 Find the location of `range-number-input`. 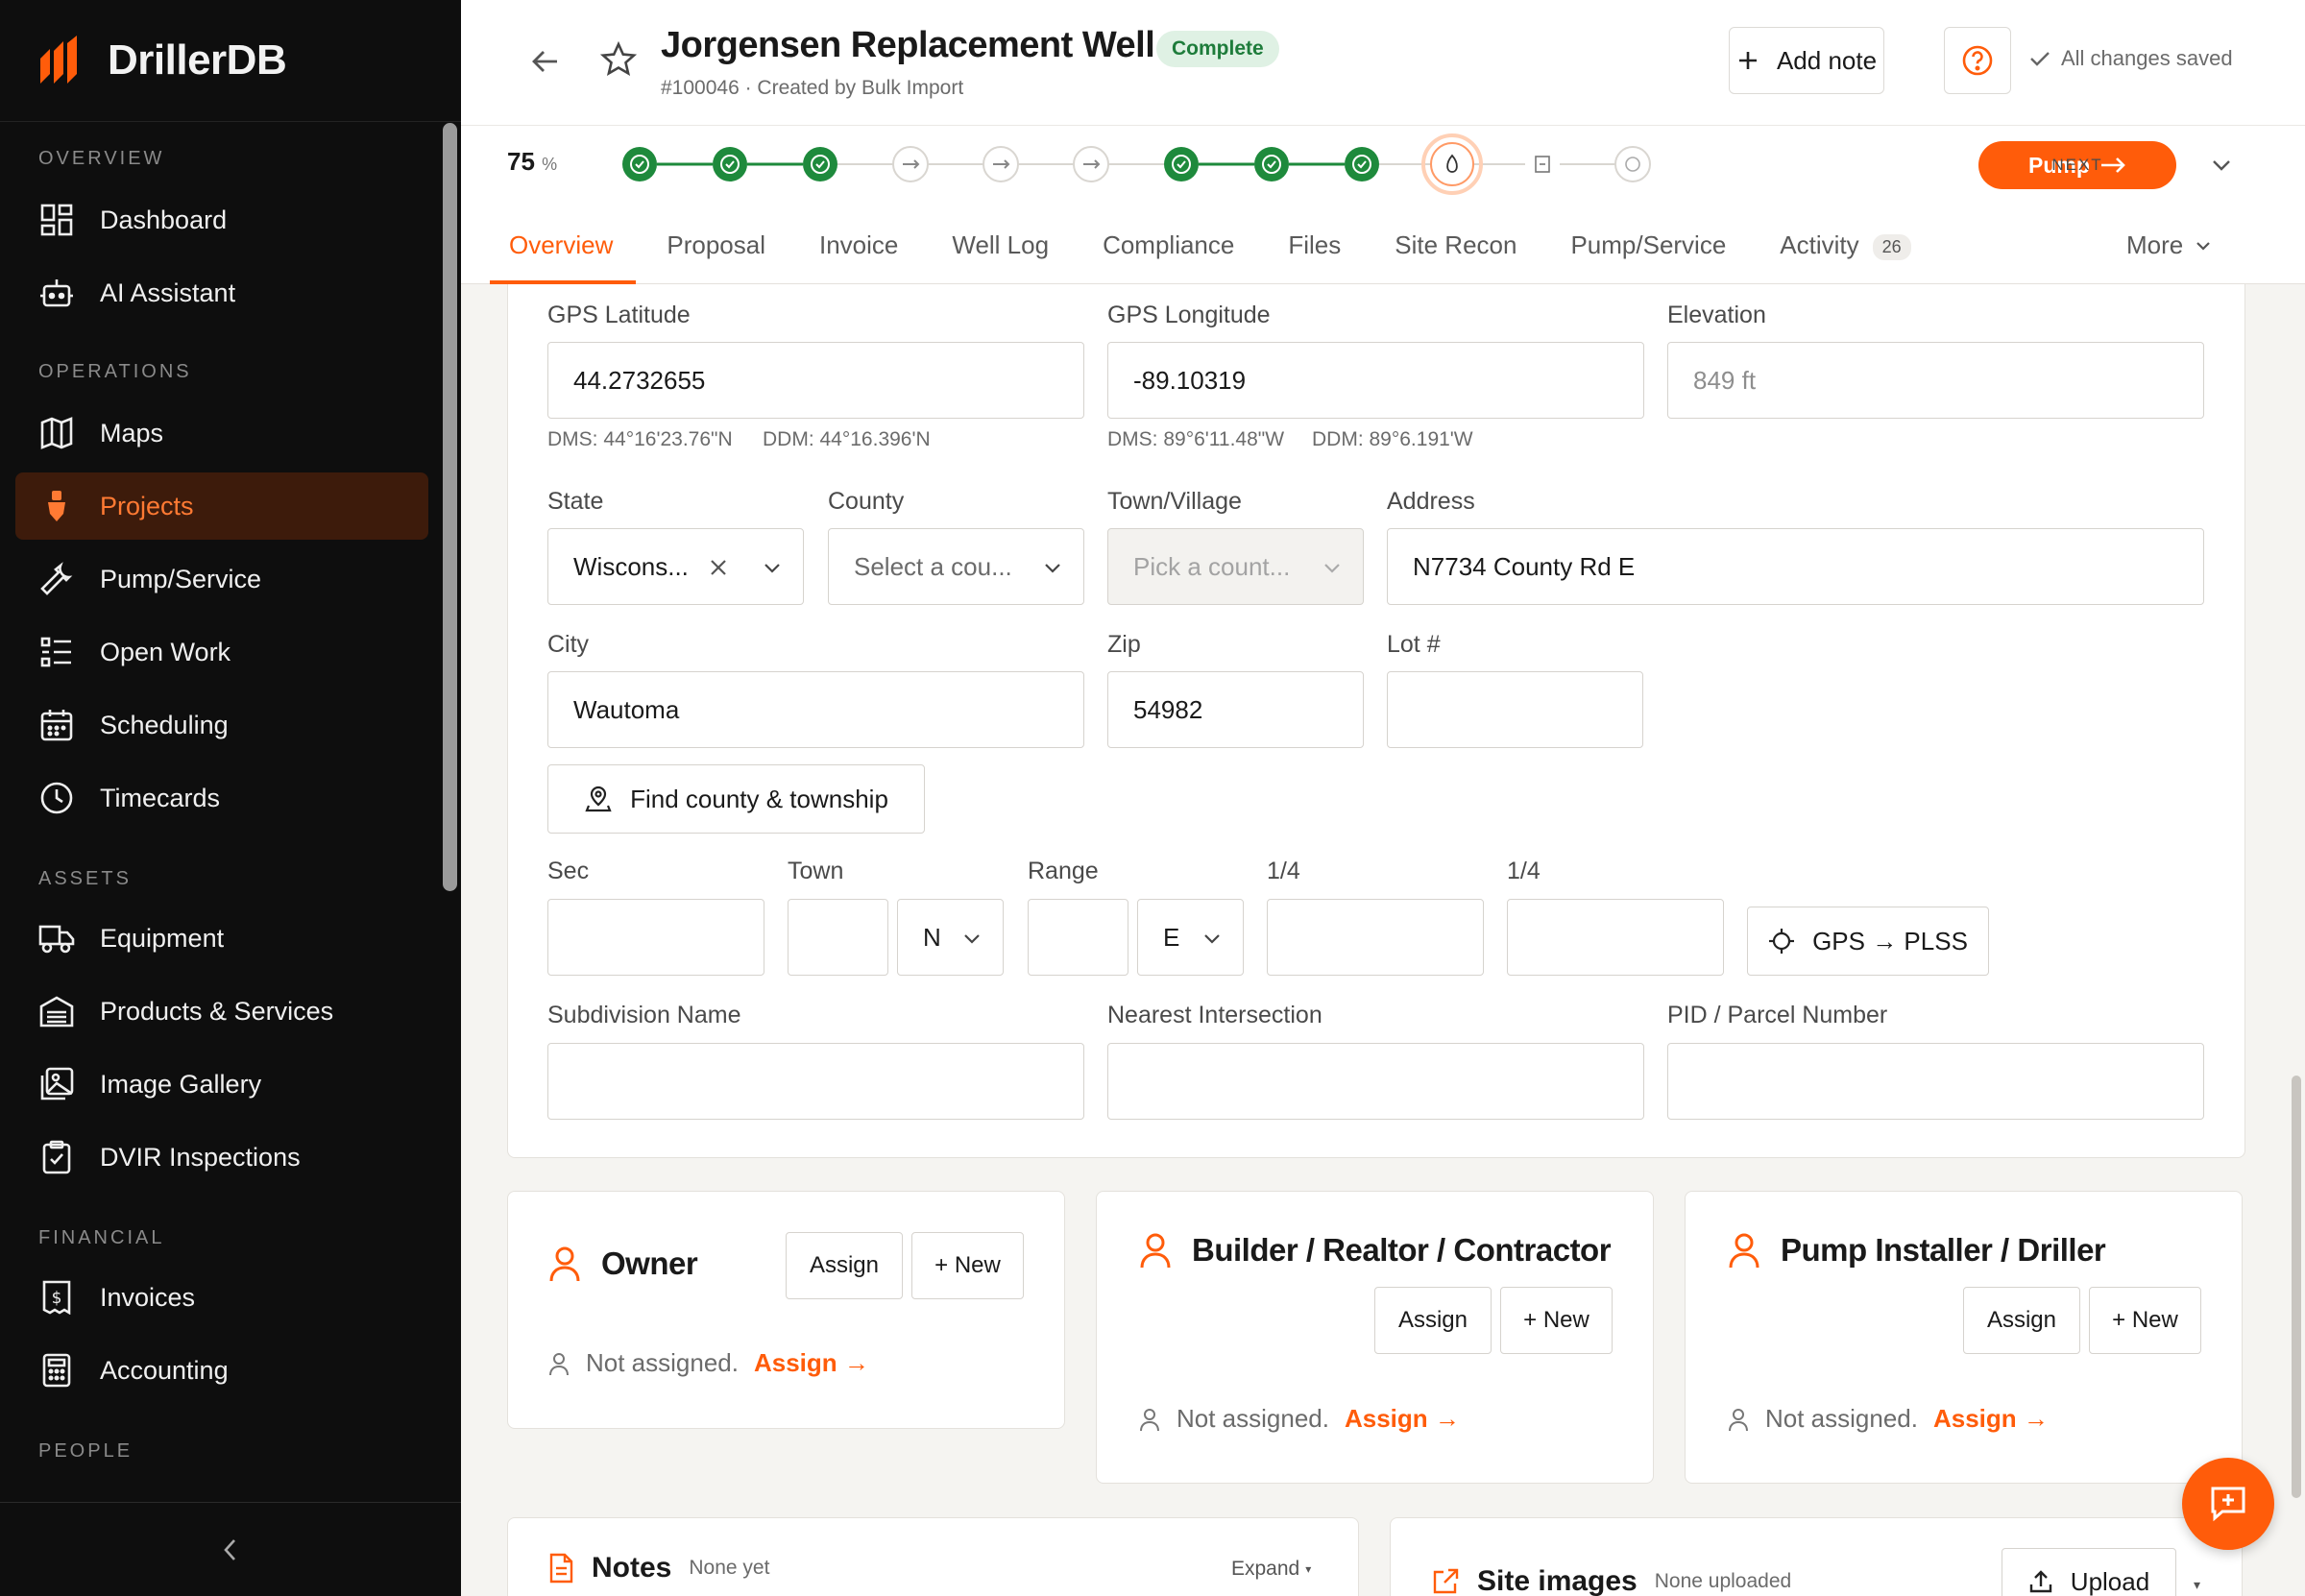

range-number-input is located at coordinates (1078, 937).